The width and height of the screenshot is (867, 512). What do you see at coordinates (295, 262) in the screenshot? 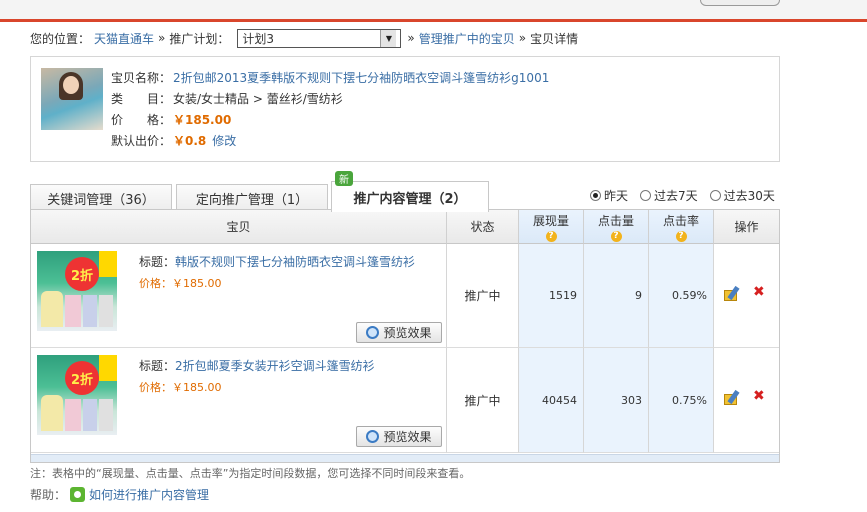
I see `product-title-link: 韩版不规则下摆七分袖防晒衣空调斗篷雪纺衫` at bounding box center [295, 262].